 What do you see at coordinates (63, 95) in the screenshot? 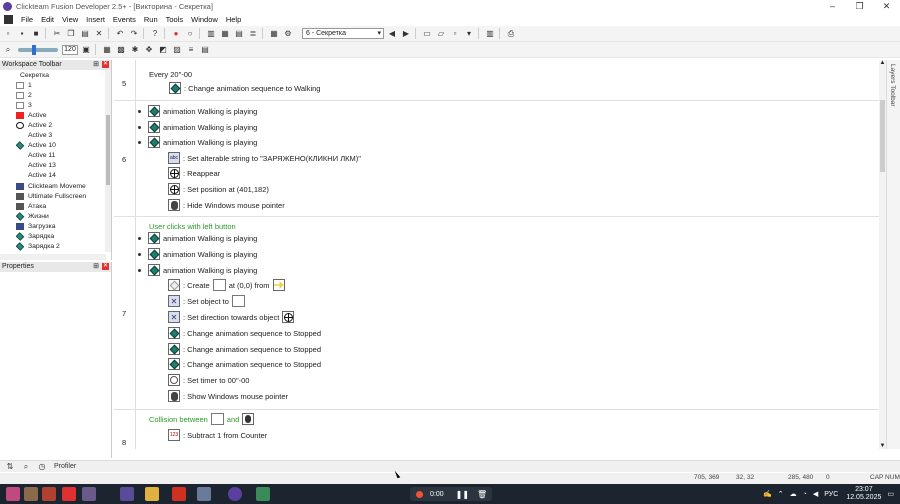
I see `workspace-tree-item: 2` at bounding box center [63, 95].